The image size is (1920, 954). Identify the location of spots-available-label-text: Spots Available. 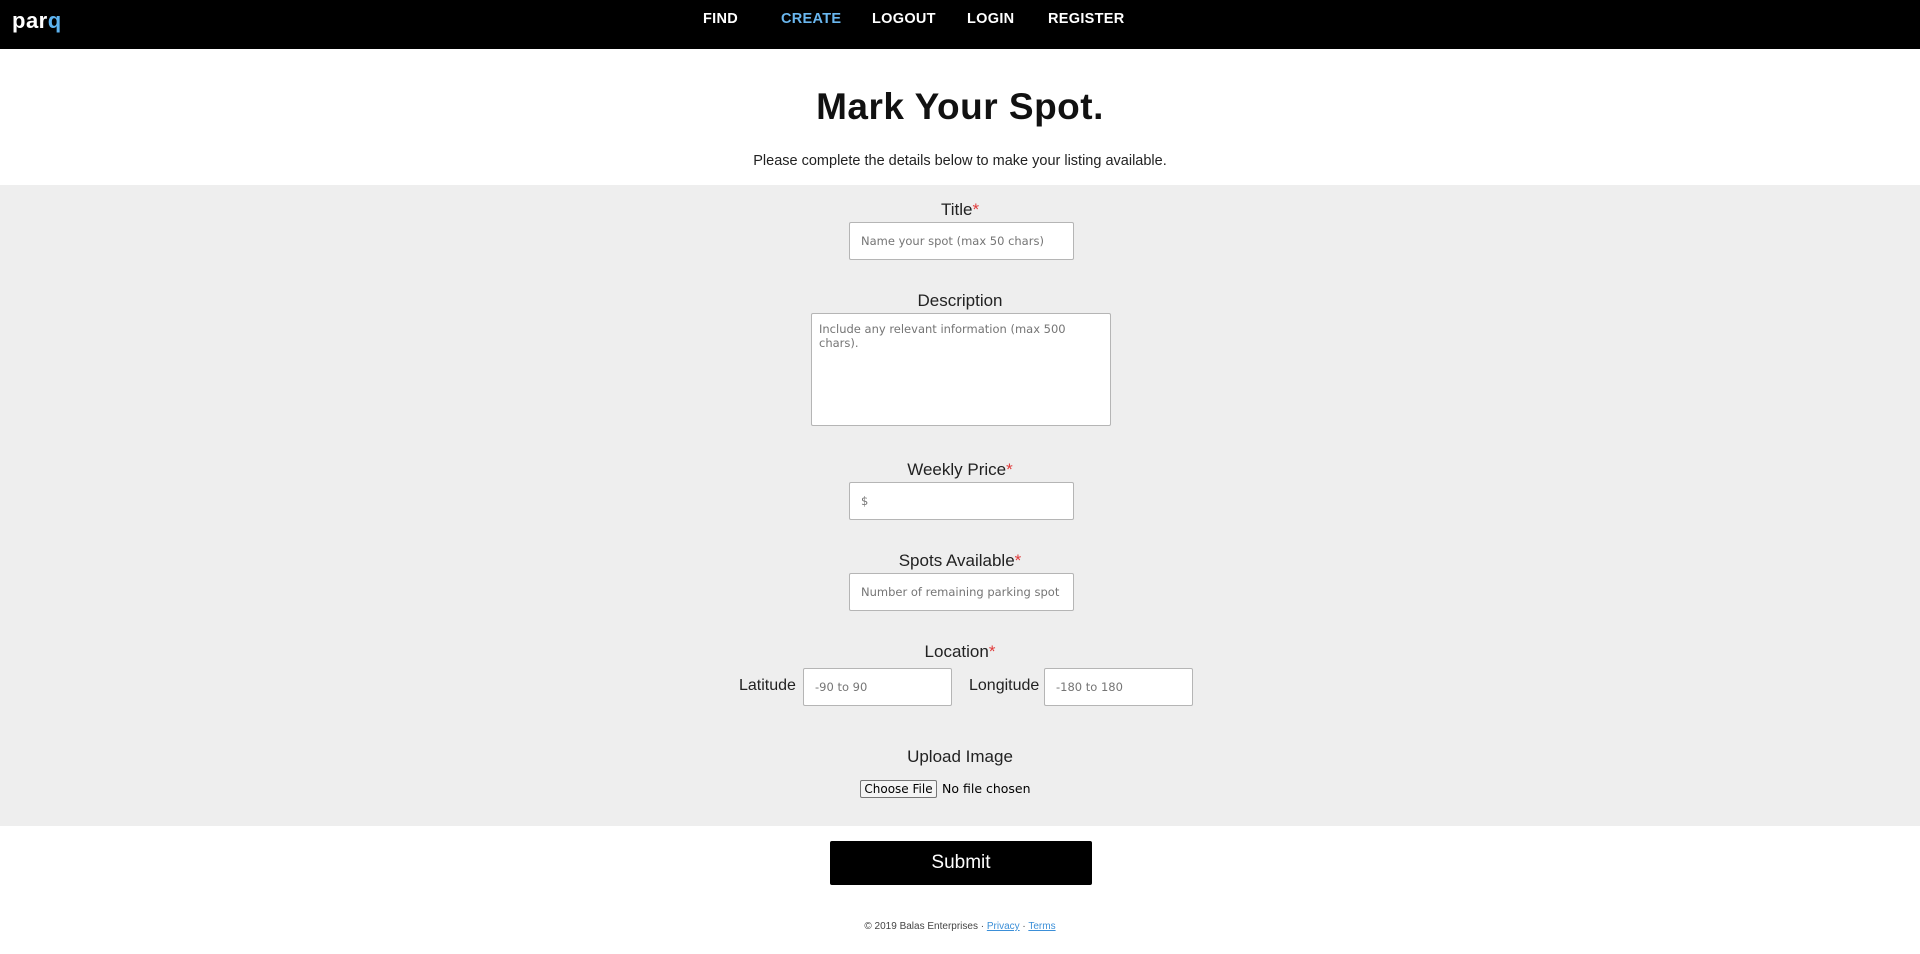
(956, 560).